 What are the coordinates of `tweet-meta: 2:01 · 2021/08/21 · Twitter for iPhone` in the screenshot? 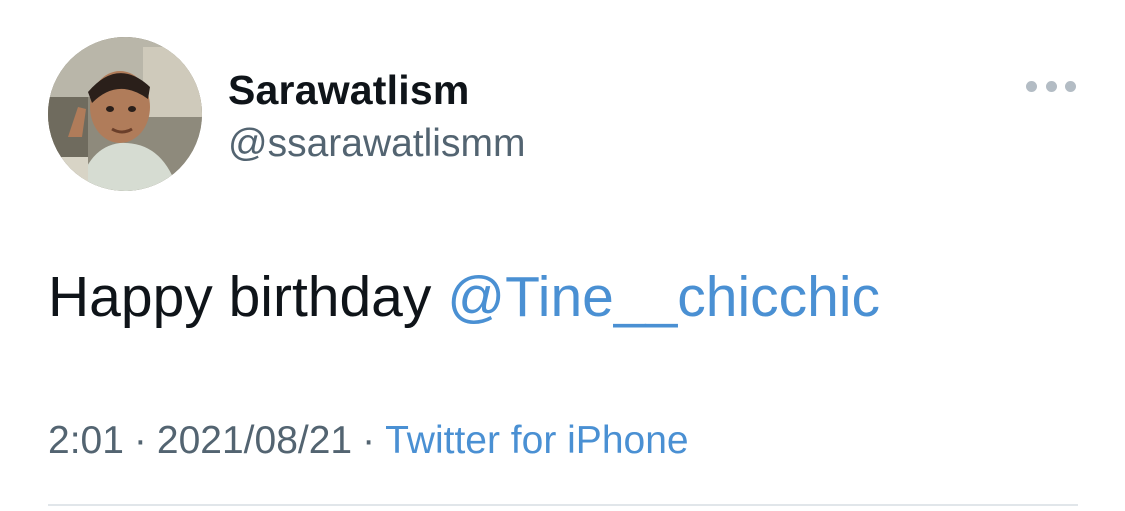 It's located at (368, 441).